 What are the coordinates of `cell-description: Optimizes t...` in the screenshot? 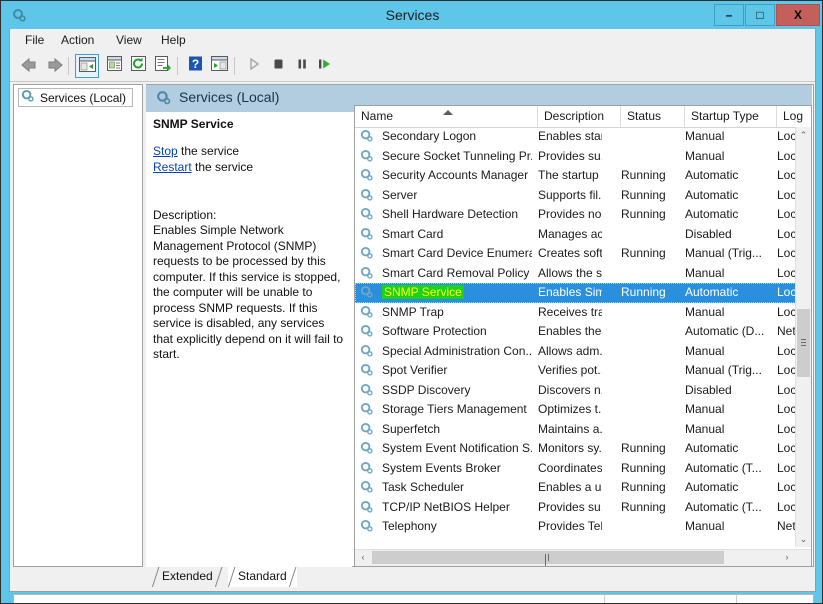 It's located at (570, 409).